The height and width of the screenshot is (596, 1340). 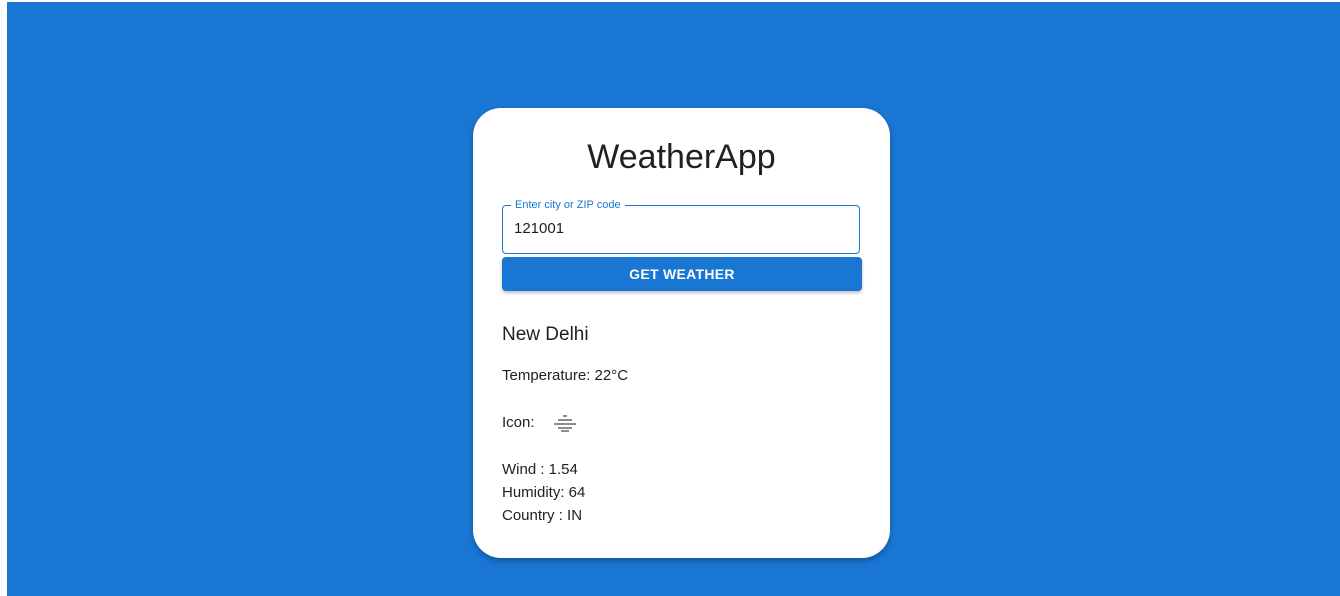 What do you see at coordinates (681, 157) in the screenshot?
I see `app-title: WeatherApp` at bounding box center [681, 157].